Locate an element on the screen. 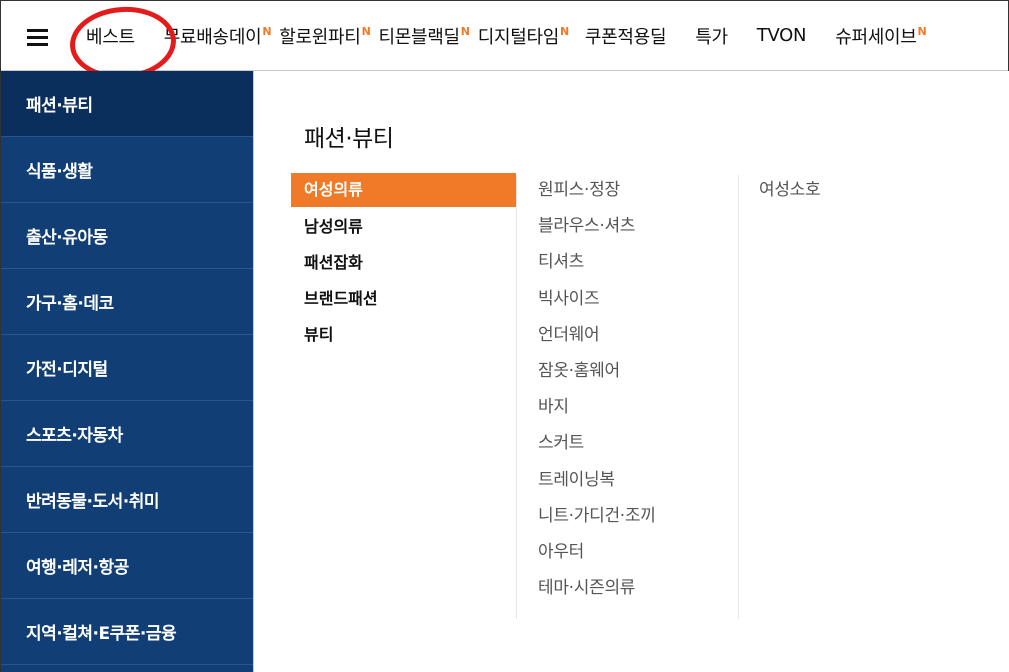 The height and width of the screenshot is (672, 1009). sidebar-item-food-living: 식품·생활 is located at coordinates (127, 170).